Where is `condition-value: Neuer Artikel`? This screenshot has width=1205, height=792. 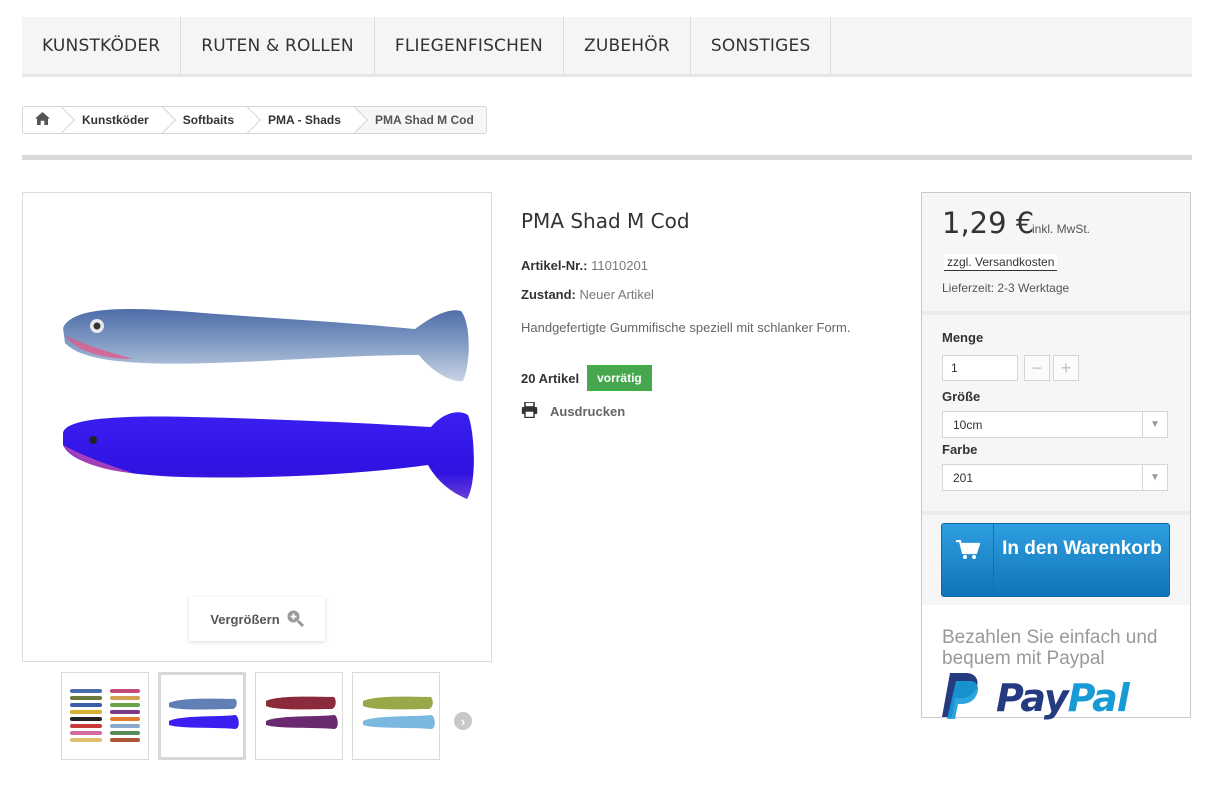
condition-value: Neuer Artikel is located at coordinates (616, 294).